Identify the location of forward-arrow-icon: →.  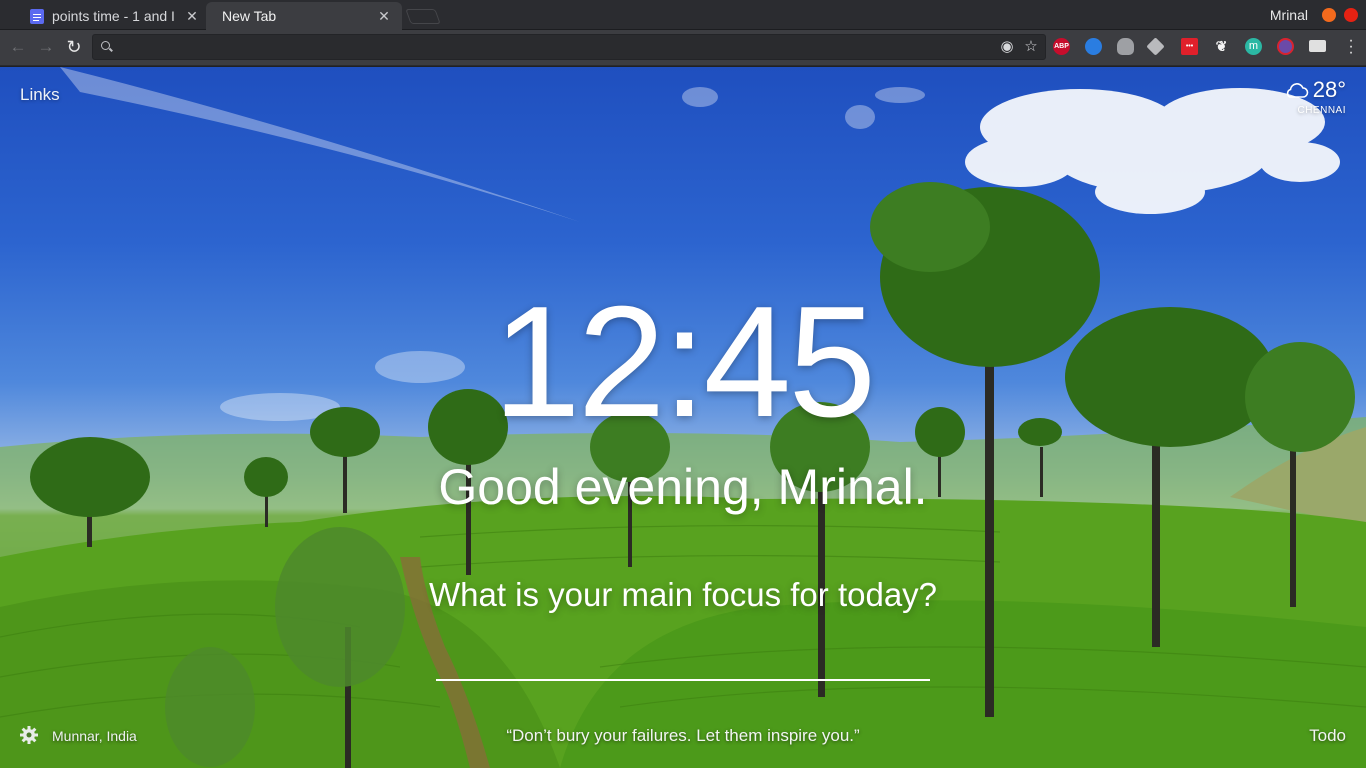
(46, 47).